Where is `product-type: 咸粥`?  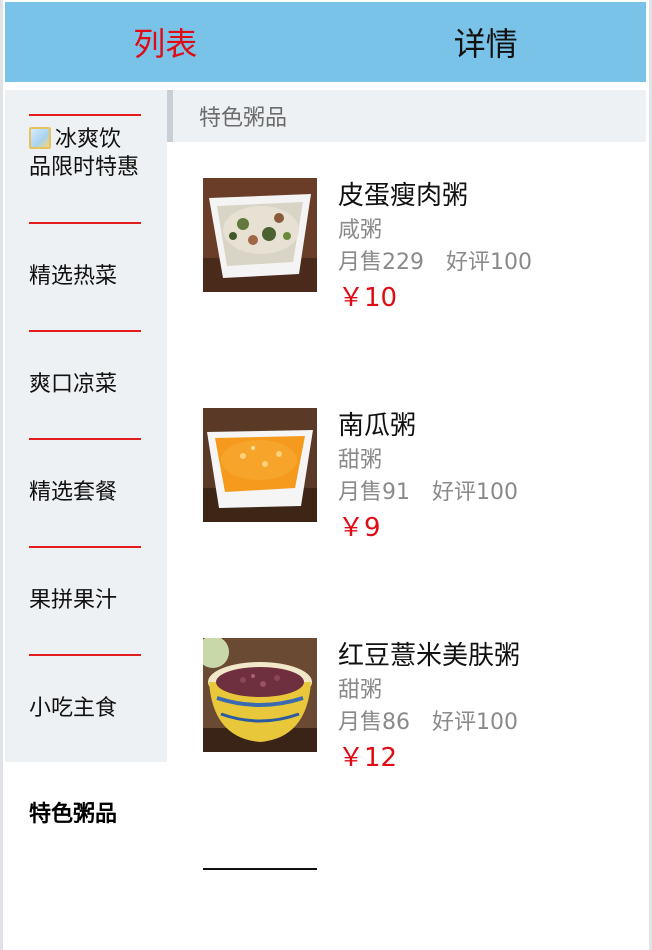
product-type: 咸粥 is located at coordinates (360, 230).